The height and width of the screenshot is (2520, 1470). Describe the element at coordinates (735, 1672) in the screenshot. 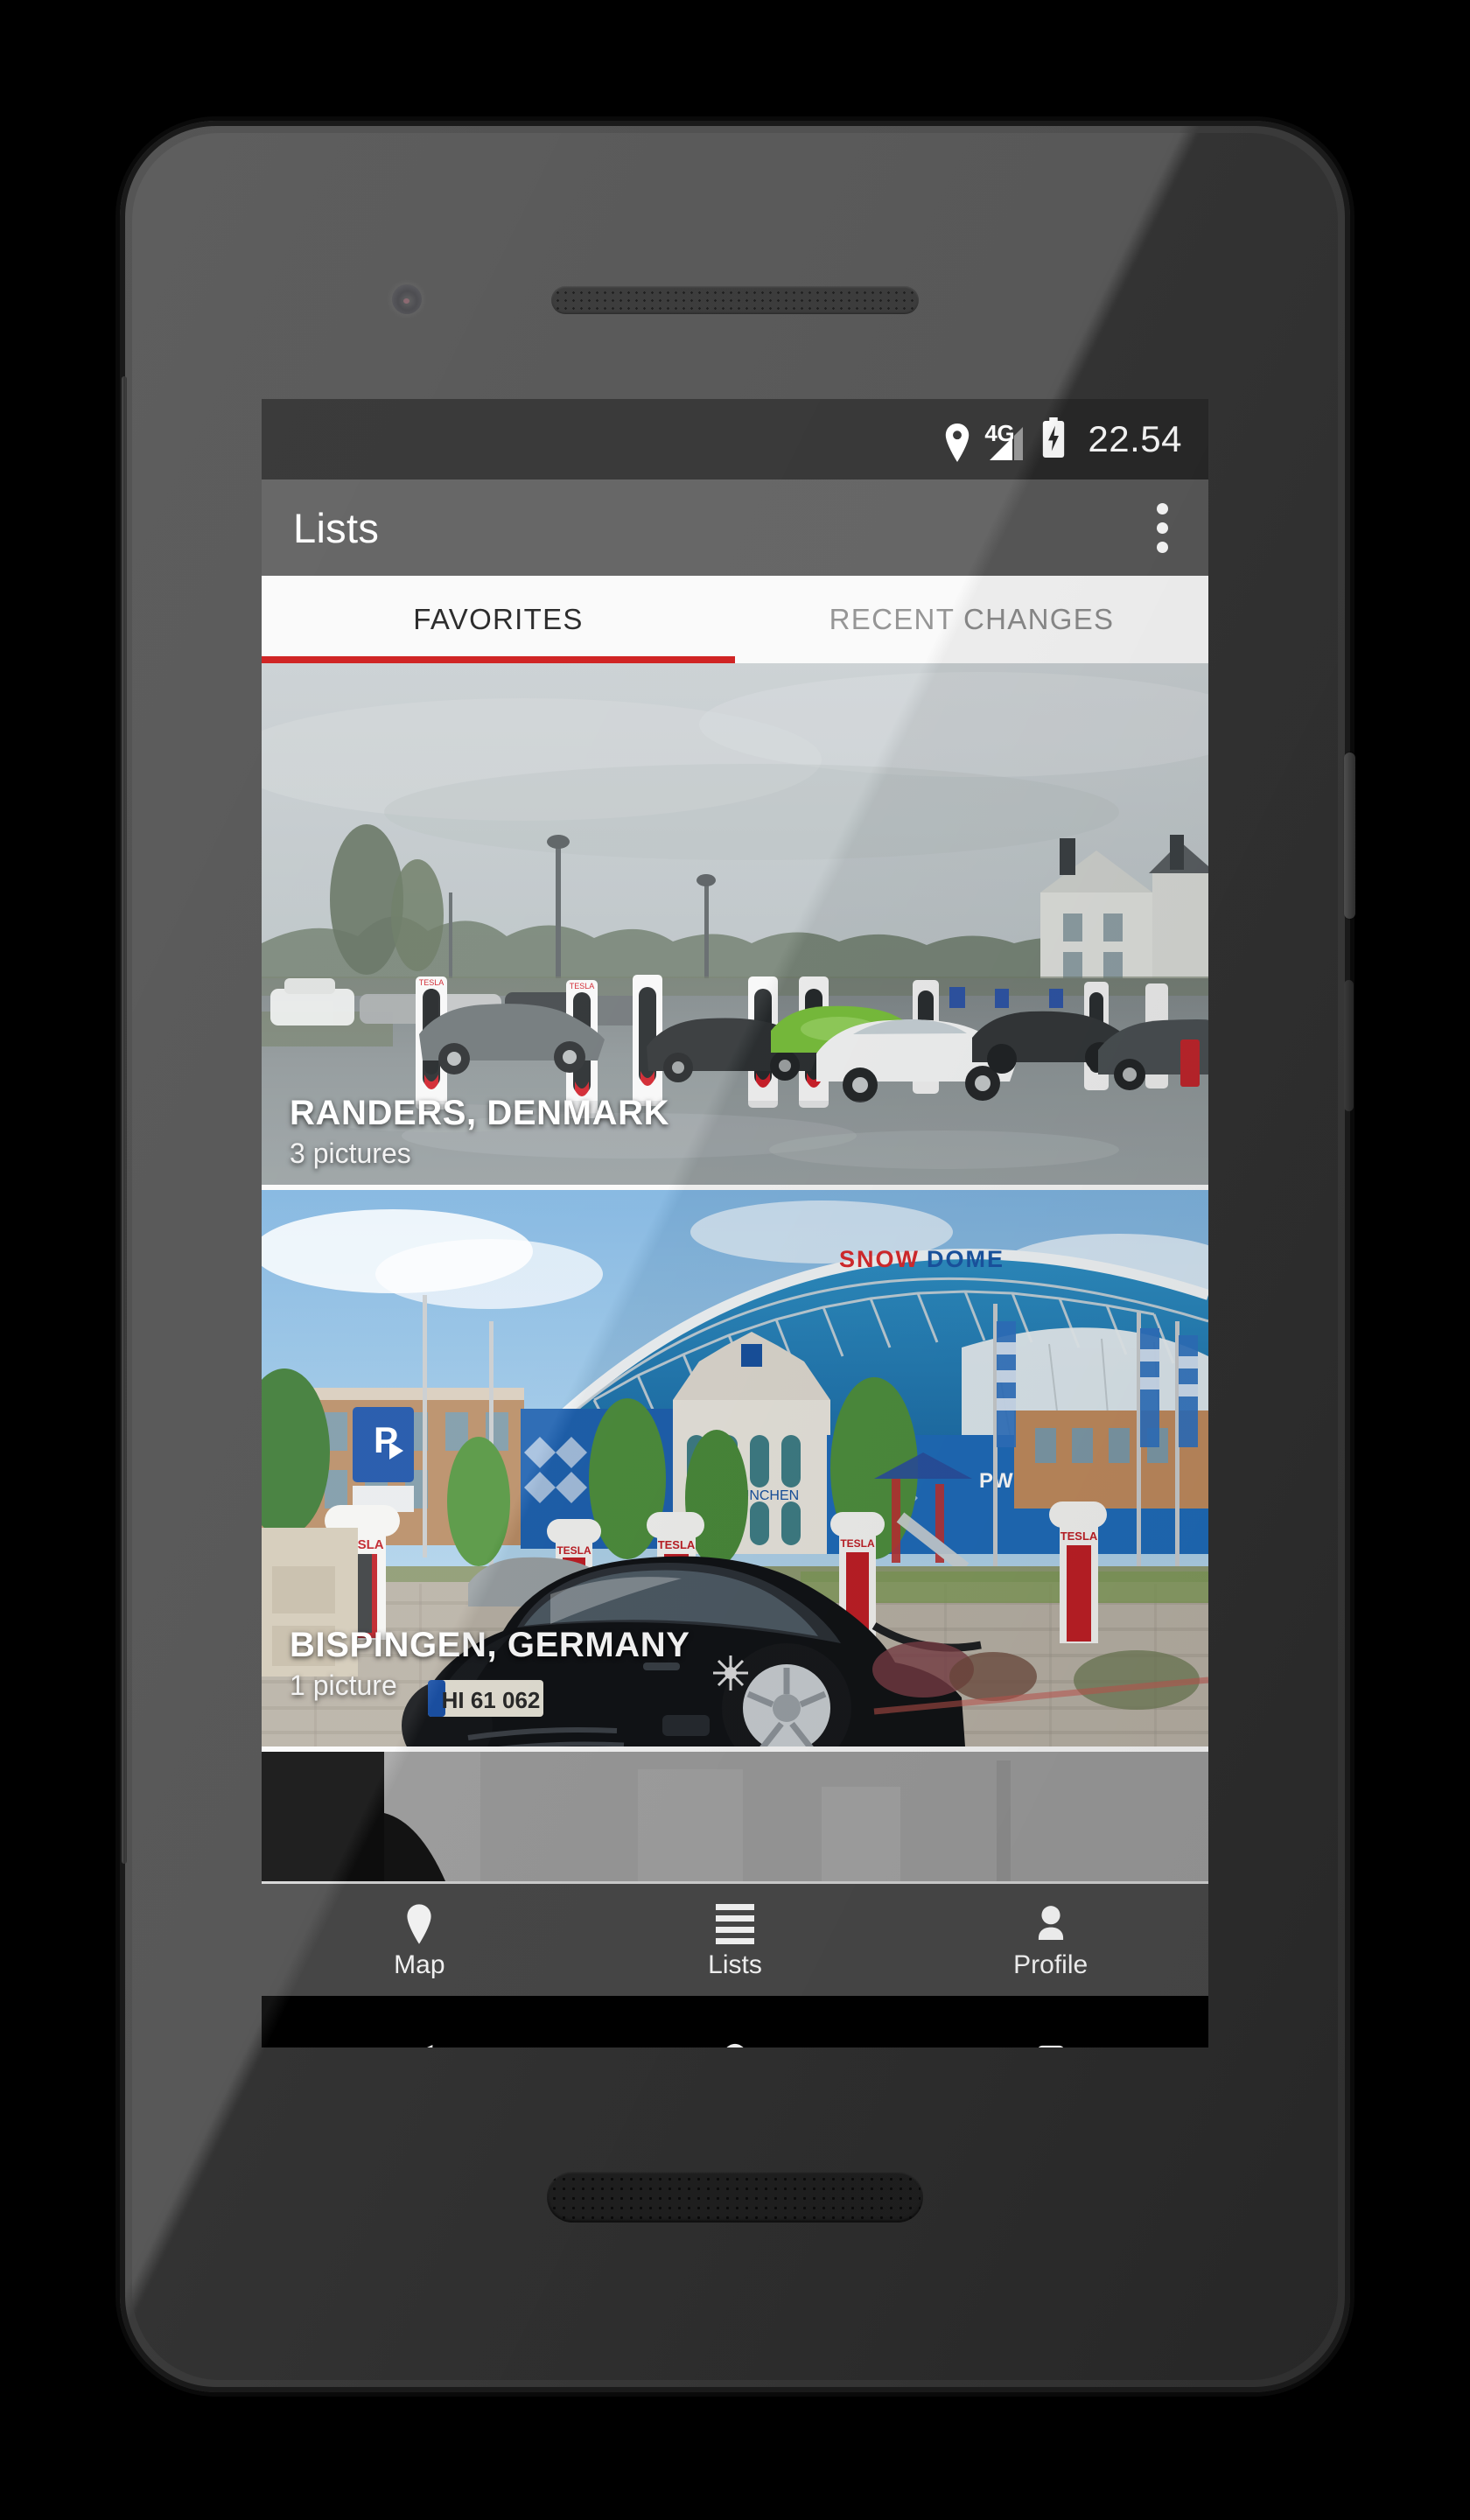

I see `card-caption: BISPINGEN, GERMANY 1 picture` at that location.